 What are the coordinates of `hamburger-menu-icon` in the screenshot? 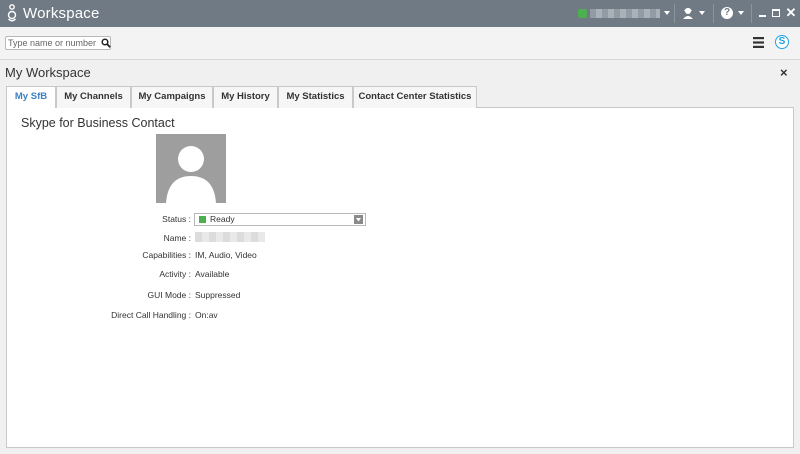 It's located at (758, 42).